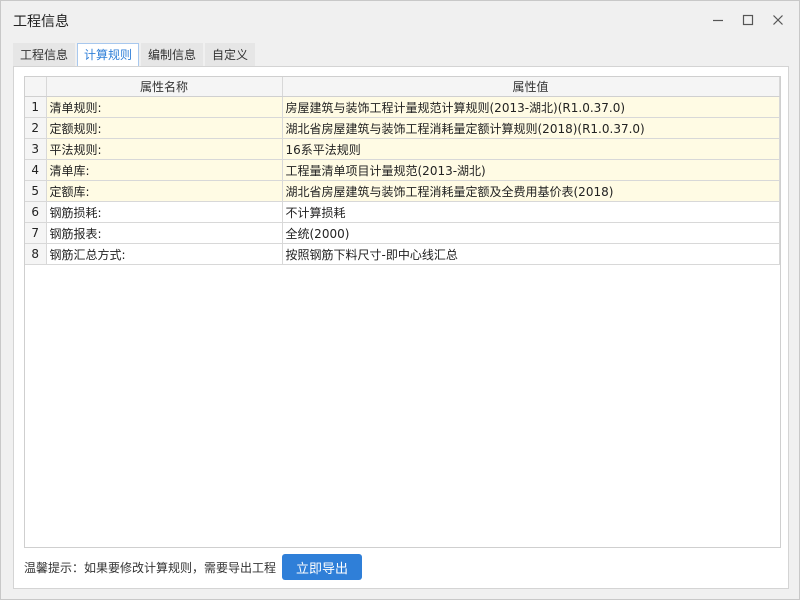 Image resolution: width=800 pixels, height=600 pixels. I want to click on minimize-icon, so click(718, 20).